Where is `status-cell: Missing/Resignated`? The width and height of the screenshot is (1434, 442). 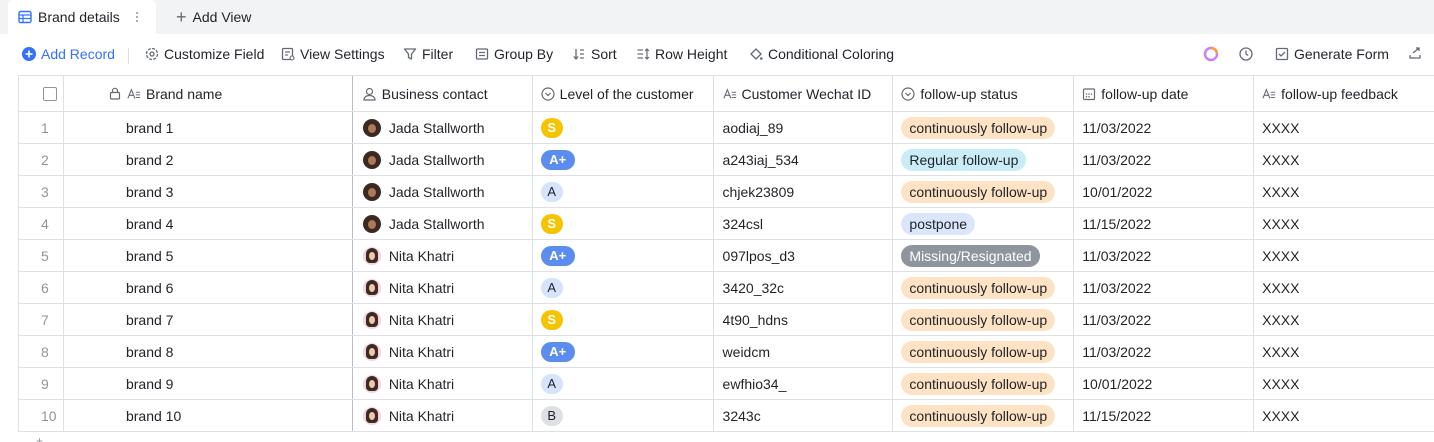
status-cell: Missing/Resignated is located at coordinates (984, 255).